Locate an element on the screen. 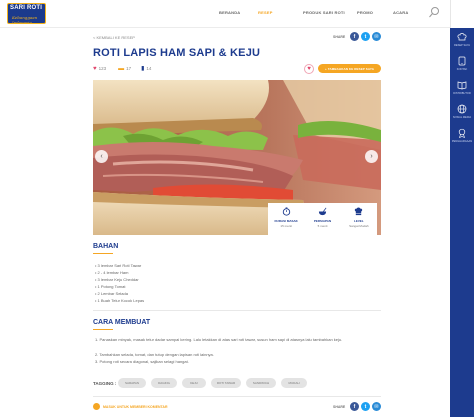 The width and height of the screenshot is (474, 417). share-label-bottom: SHARE is located at coordinates (339, 407).